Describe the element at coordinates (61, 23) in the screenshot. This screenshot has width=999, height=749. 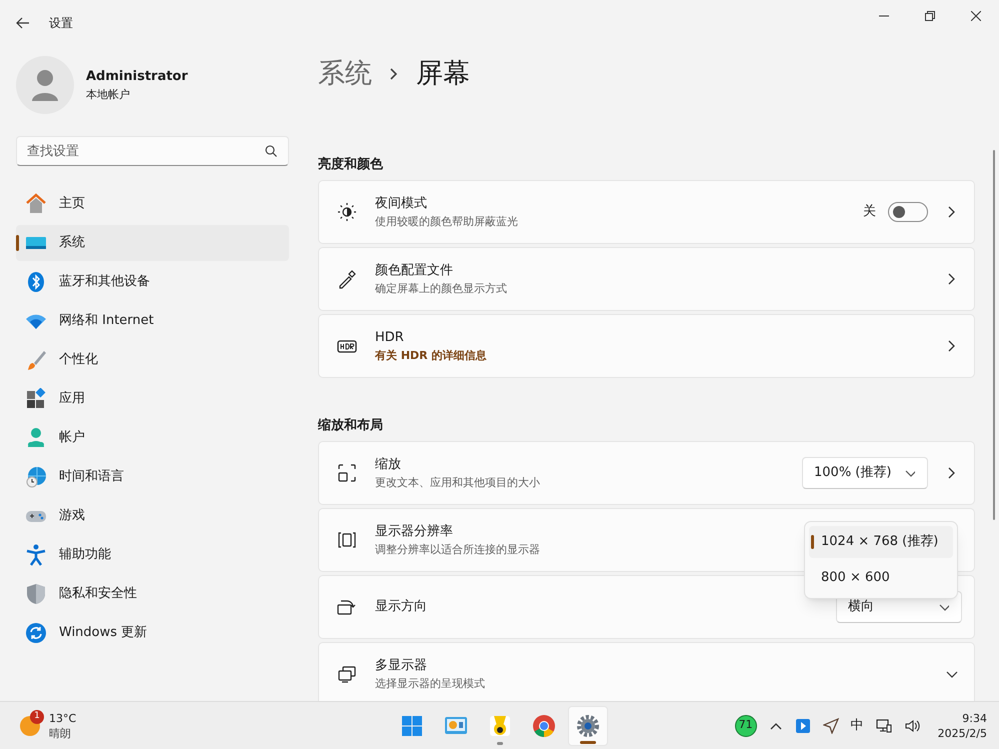
I see `window-title: 设置` at that location.